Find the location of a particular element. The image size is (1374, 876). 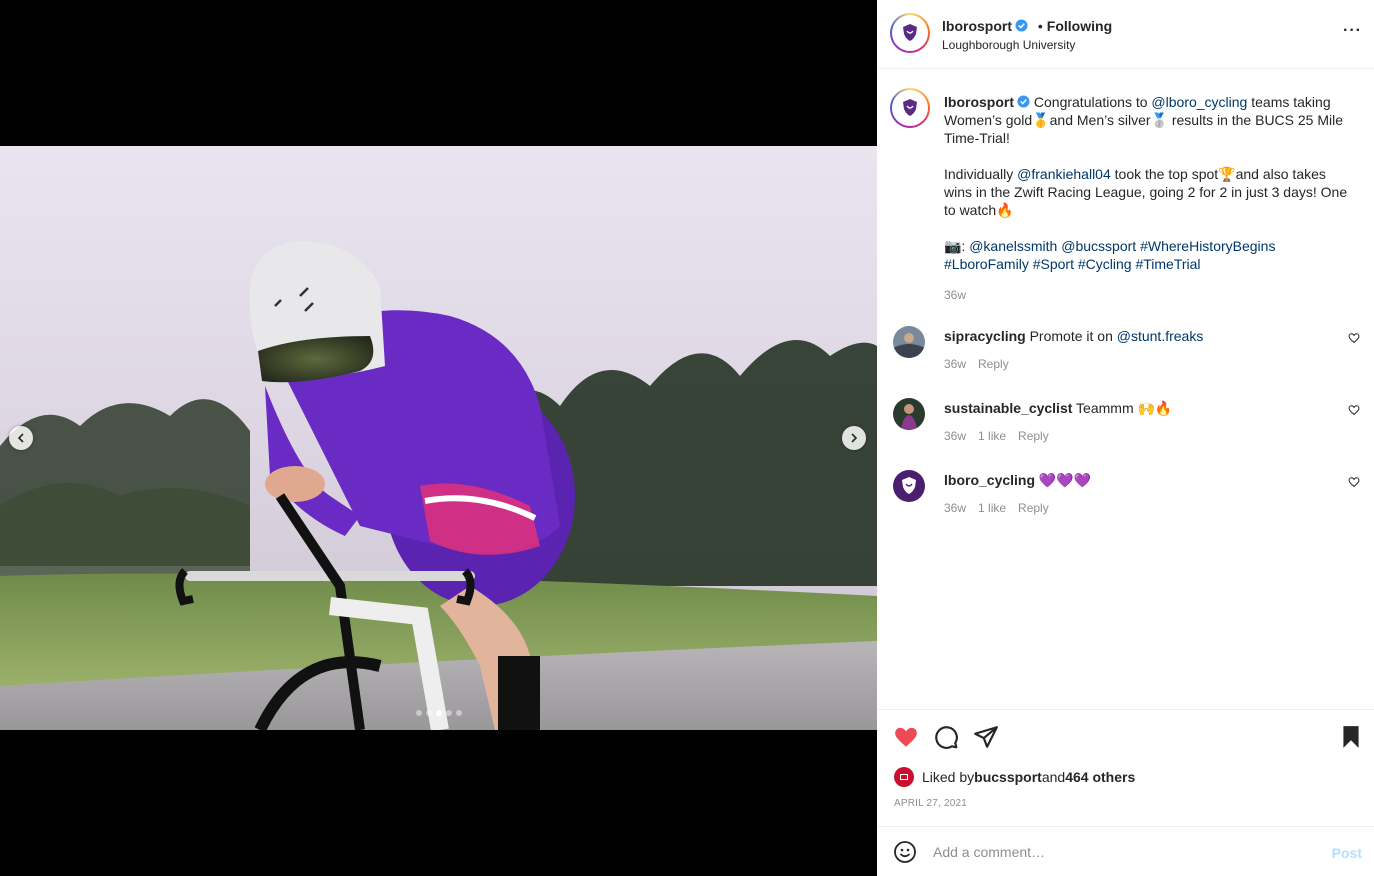

following-button: Following is located at coordinates (1079, 26).